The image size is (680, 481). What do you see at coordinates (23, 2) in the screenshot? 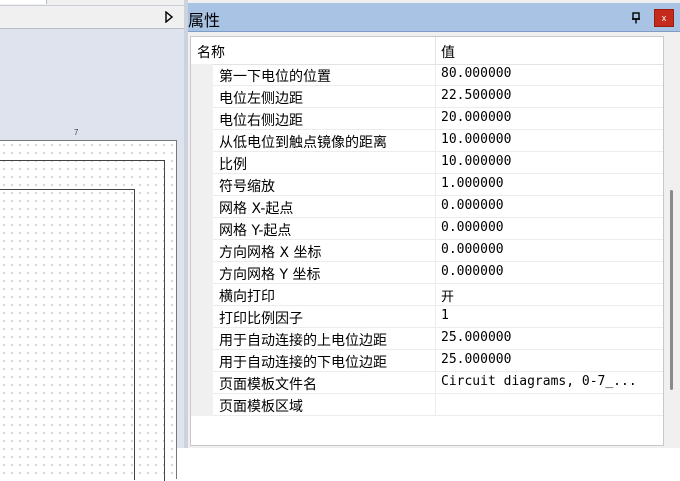
I see `document-tab` at bounding box center [23, 2].